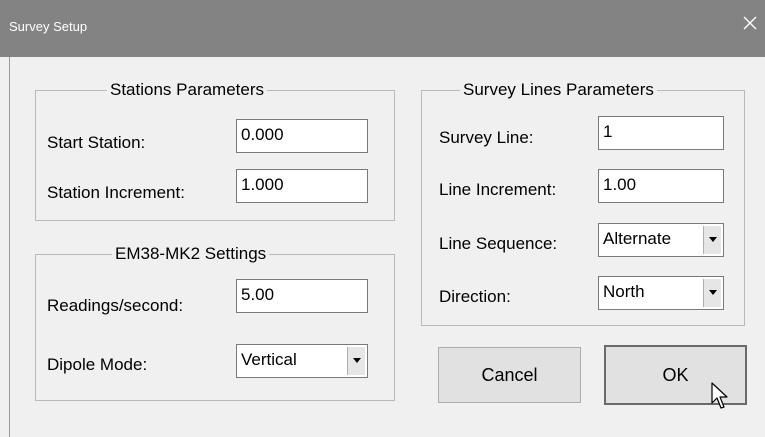 This screenshot has width=765, height=437. Describe the element at coordinates (48, 26) in the screenshot. I see `window-title: Survey Setup` at that location.